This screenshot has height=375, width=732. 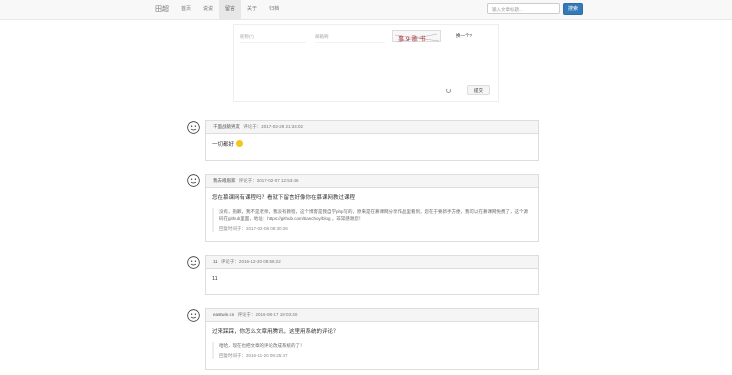 What do you see at coordinates (223, 314) in the screenshot?
I see `comment-user: eastwin.cn` at bounding box center [223, 314].